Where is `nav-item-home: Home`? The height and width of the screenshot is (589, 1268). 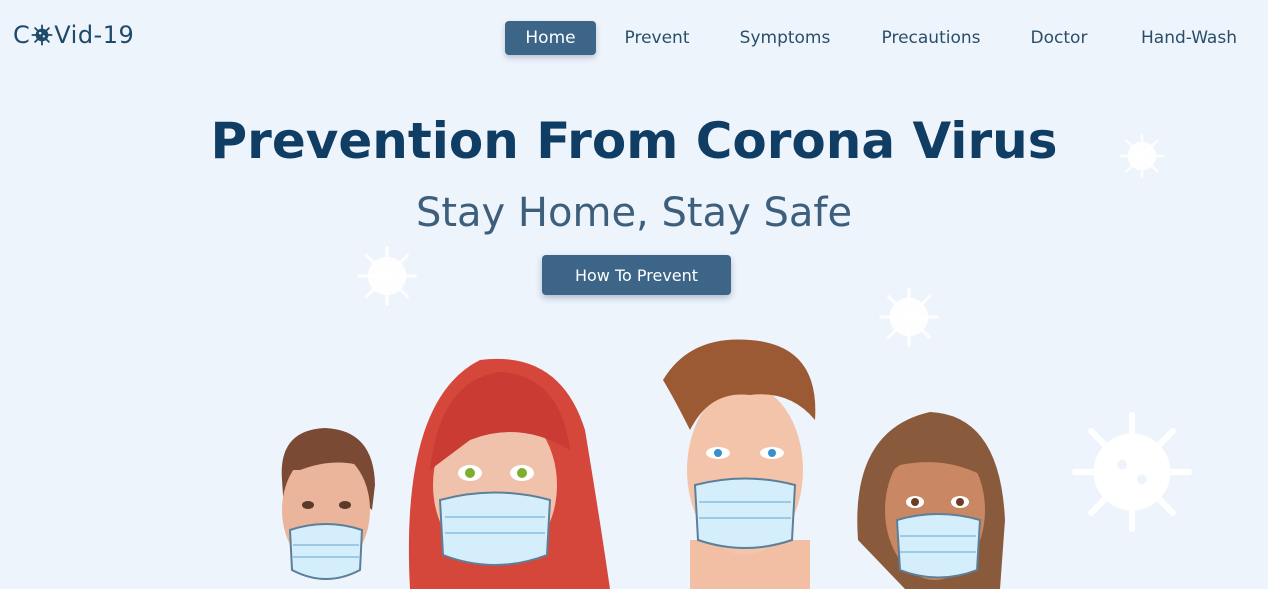
nav-item-home: Home is located at coordinates (550, 38).